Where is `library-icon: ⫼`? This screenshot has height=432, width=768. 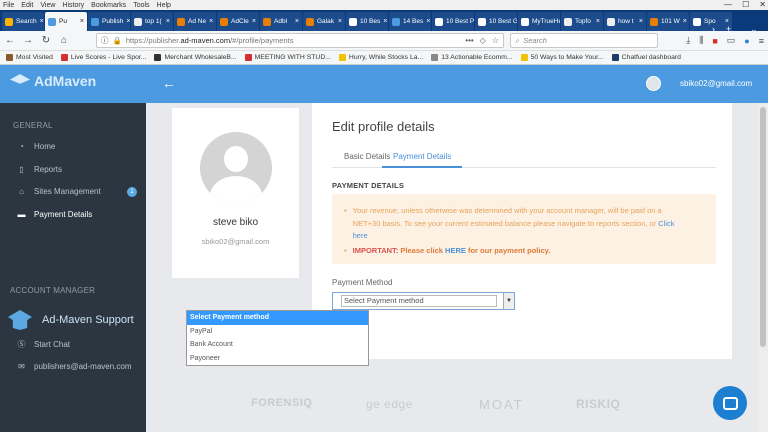
library-icon: ⫼ is located at coordinates (701, 40).